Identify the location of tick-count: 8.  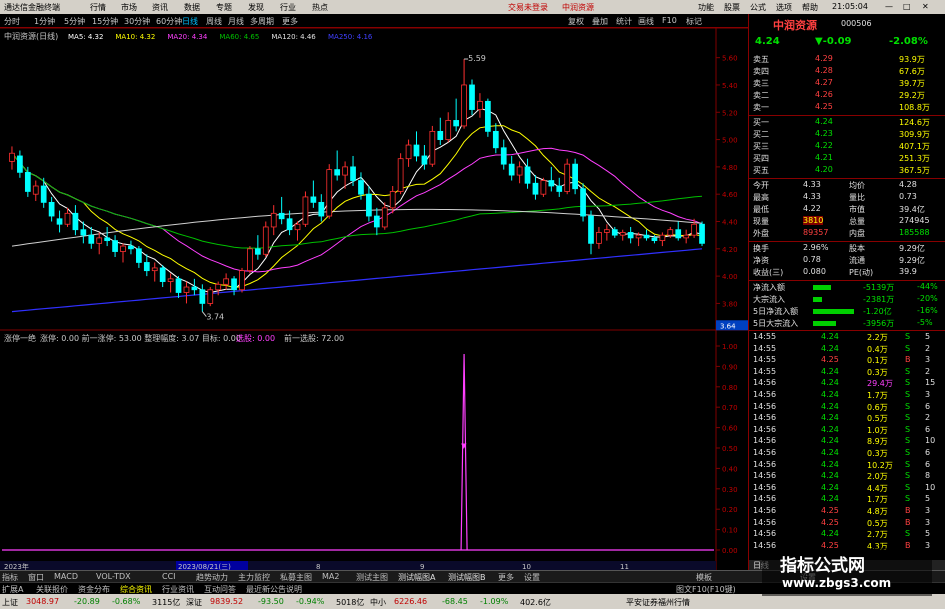
(928, 476).